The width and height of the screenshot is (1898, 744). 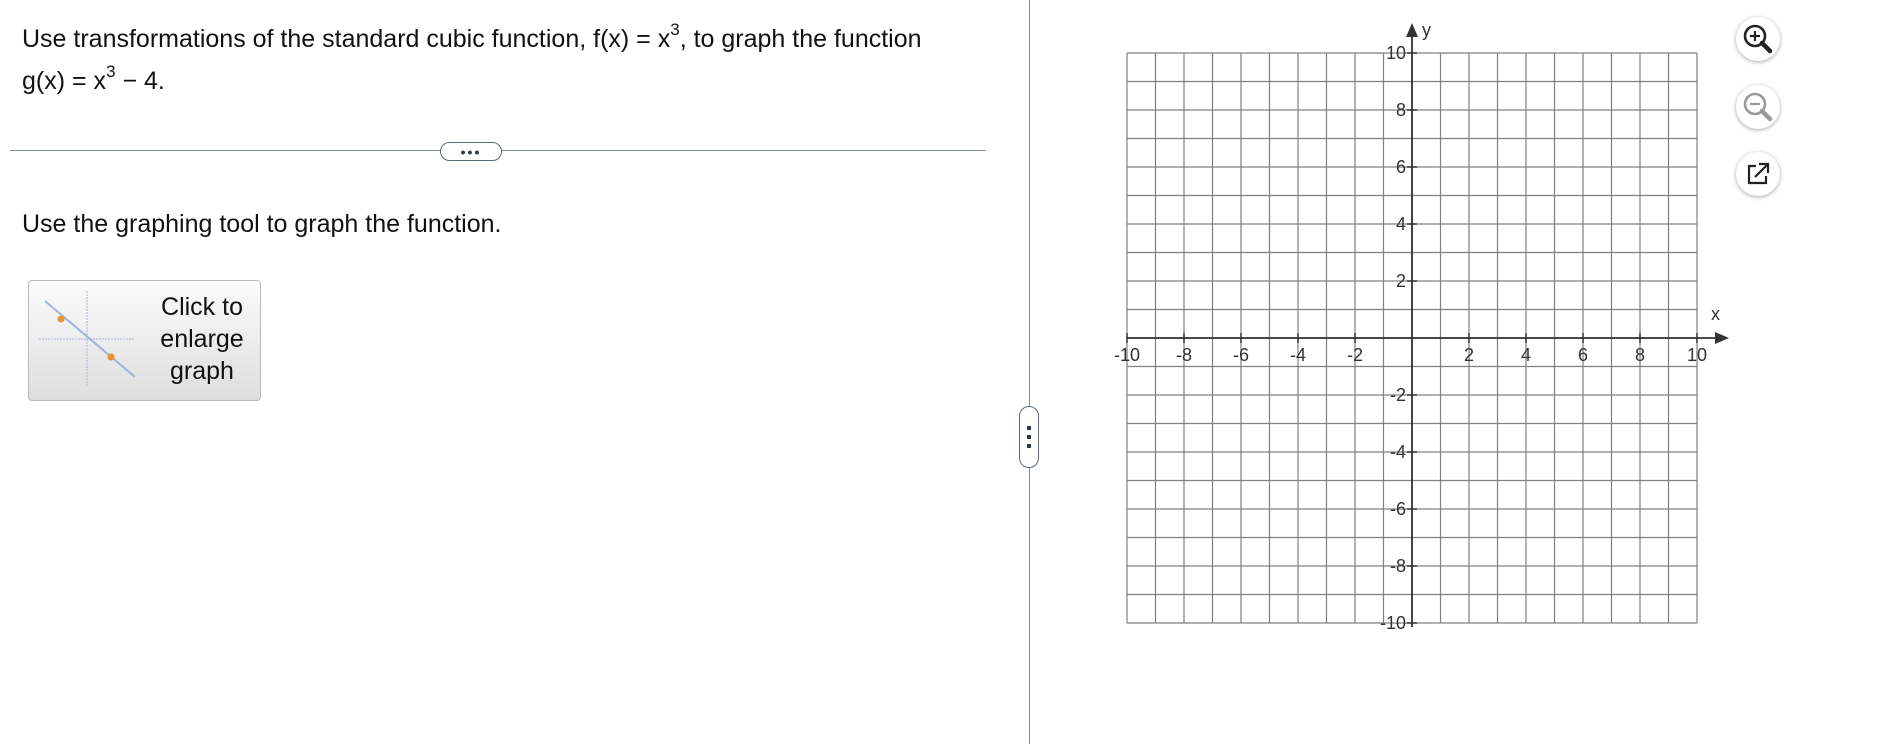 I want to click on label-line: enlarge, so click(x=202, y=339).